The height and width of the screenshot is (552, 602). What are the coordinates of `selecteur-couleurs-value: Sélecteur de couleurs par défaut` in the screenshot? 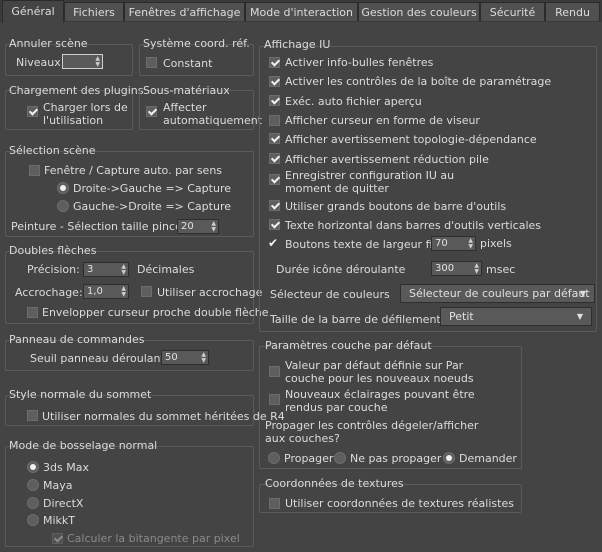 It's located at (499, 293).